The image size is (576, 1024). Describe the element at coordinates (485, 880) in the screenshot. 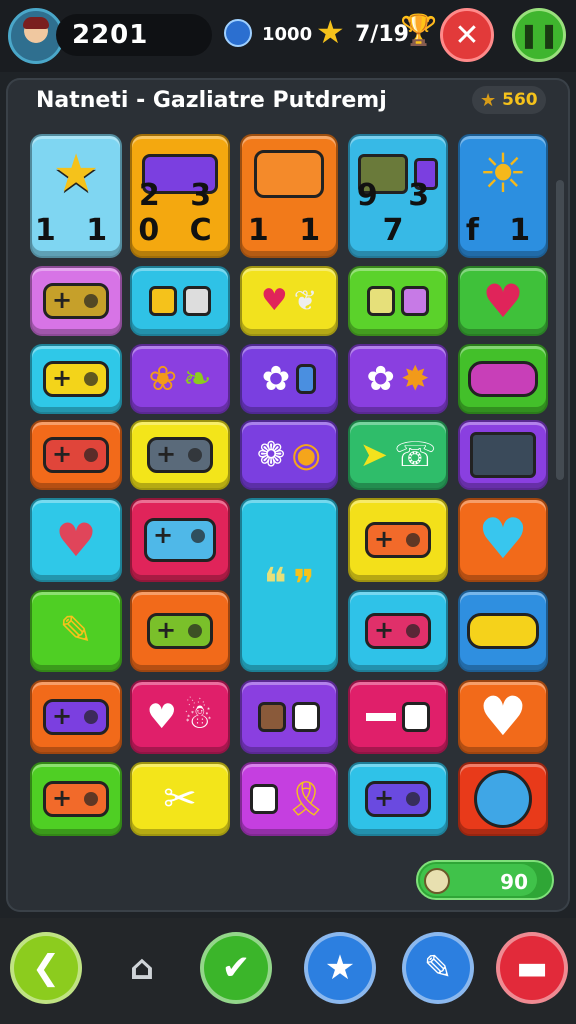

I see `progress-bar: 90` at that location.